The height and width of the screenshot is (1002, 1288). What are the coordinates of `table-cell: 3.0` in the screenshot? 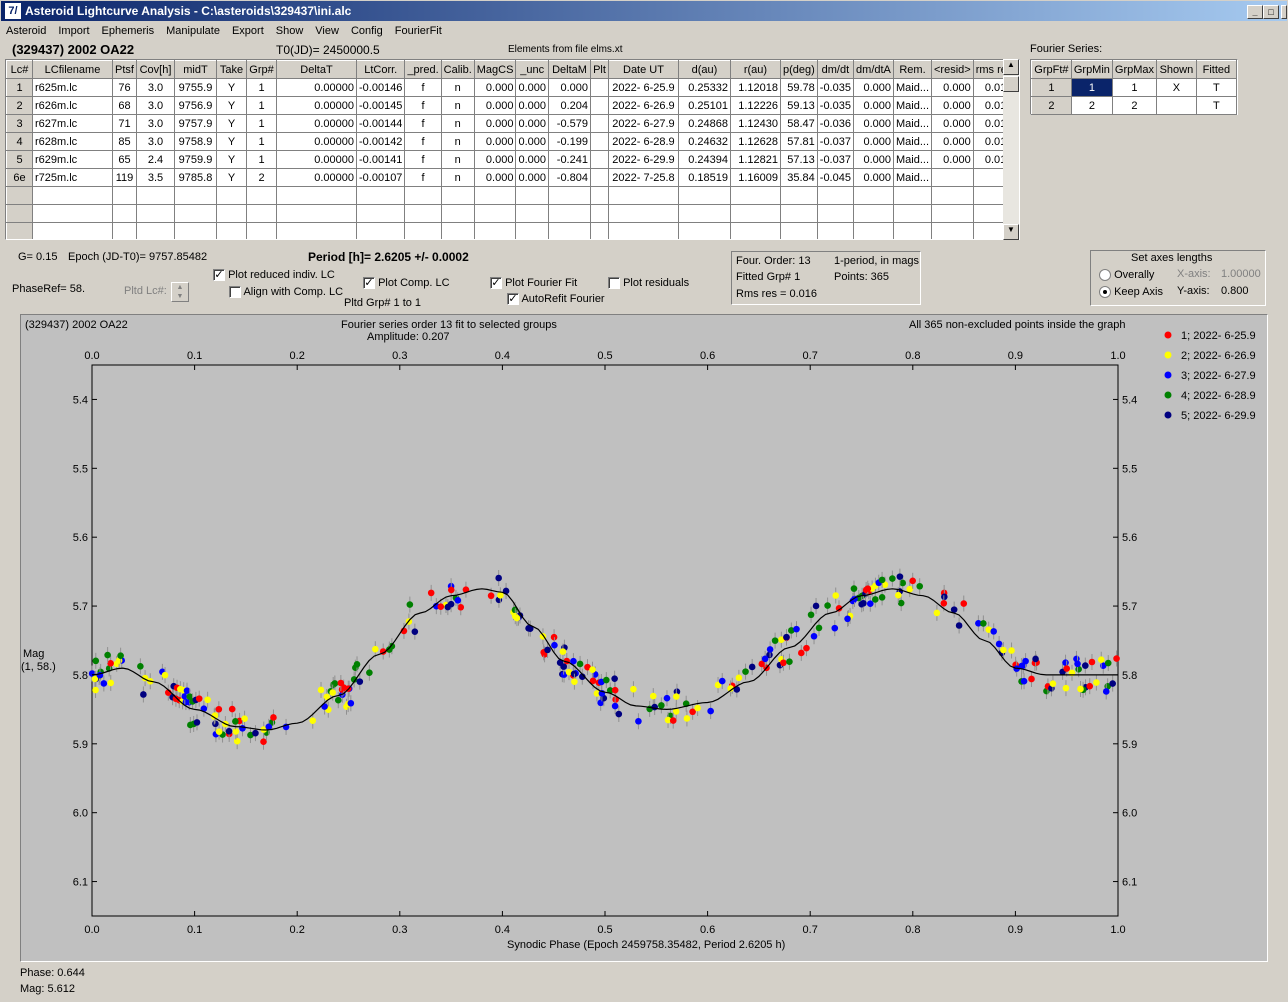 It's located at (155, 141).